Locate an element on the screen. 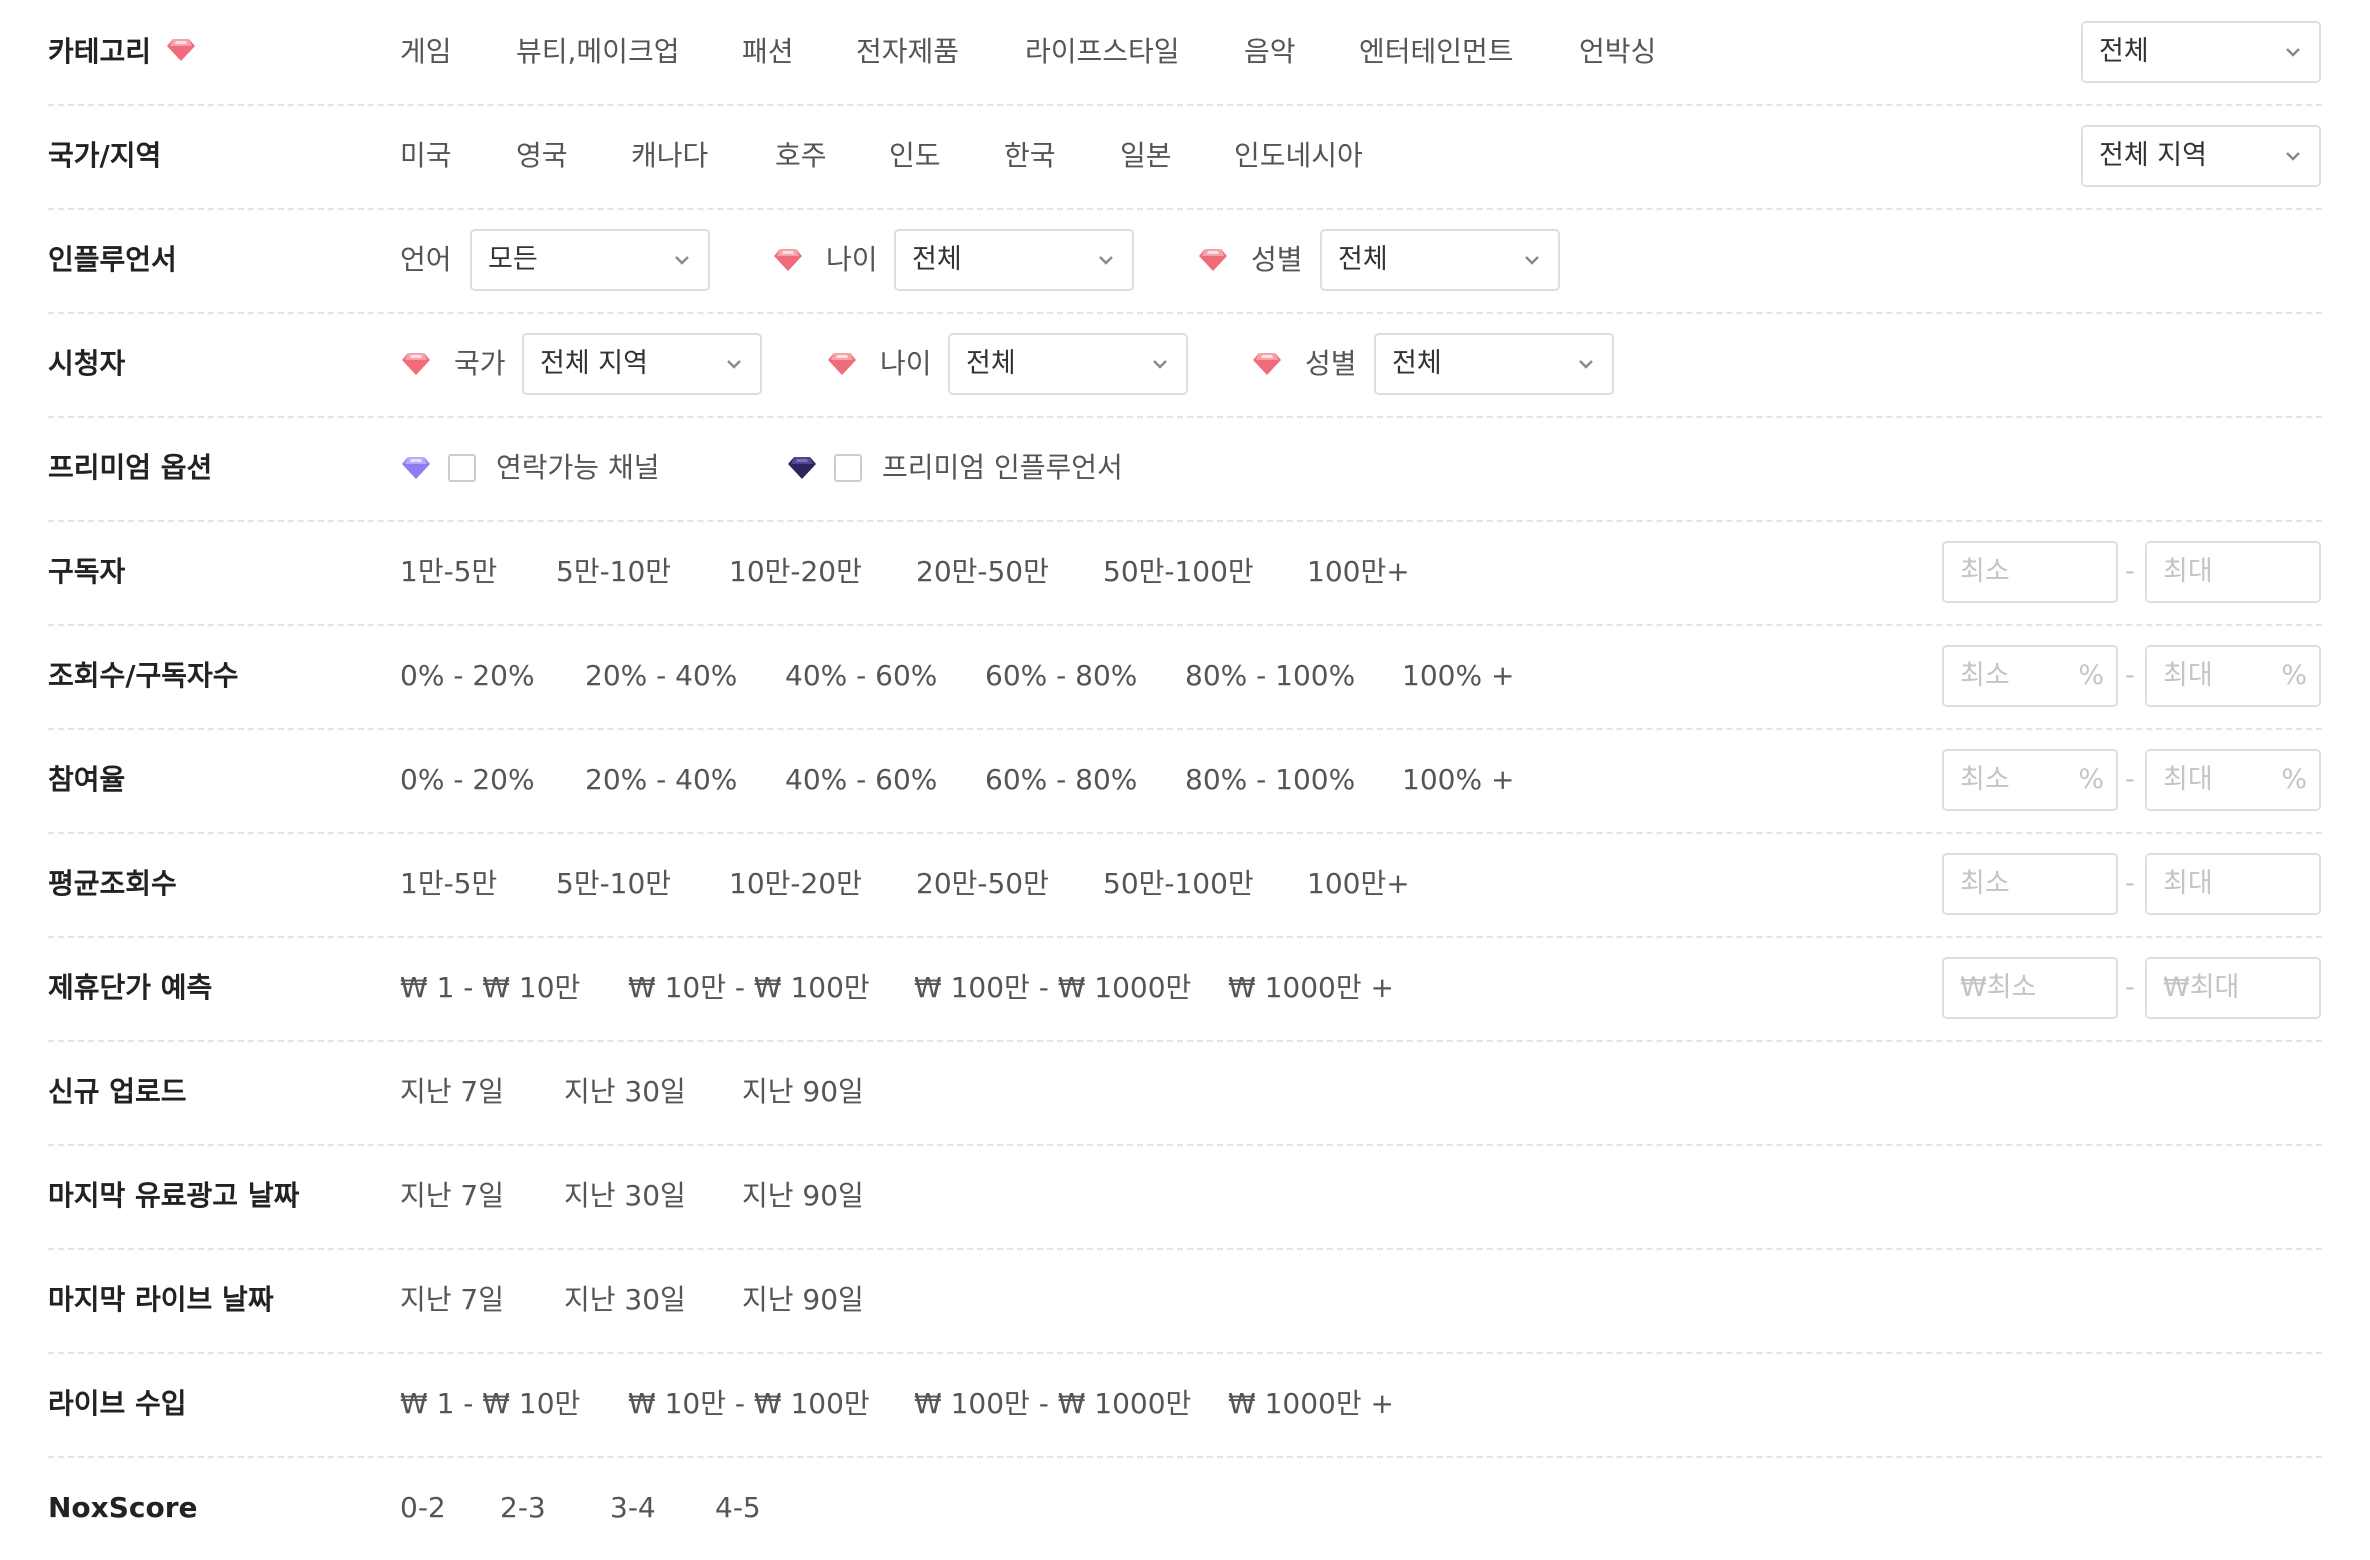 Image resolution: width=2370 pixels, height=1560 pixels. last-live-option: 지난 30일 is located at coordinates (625, 1300).